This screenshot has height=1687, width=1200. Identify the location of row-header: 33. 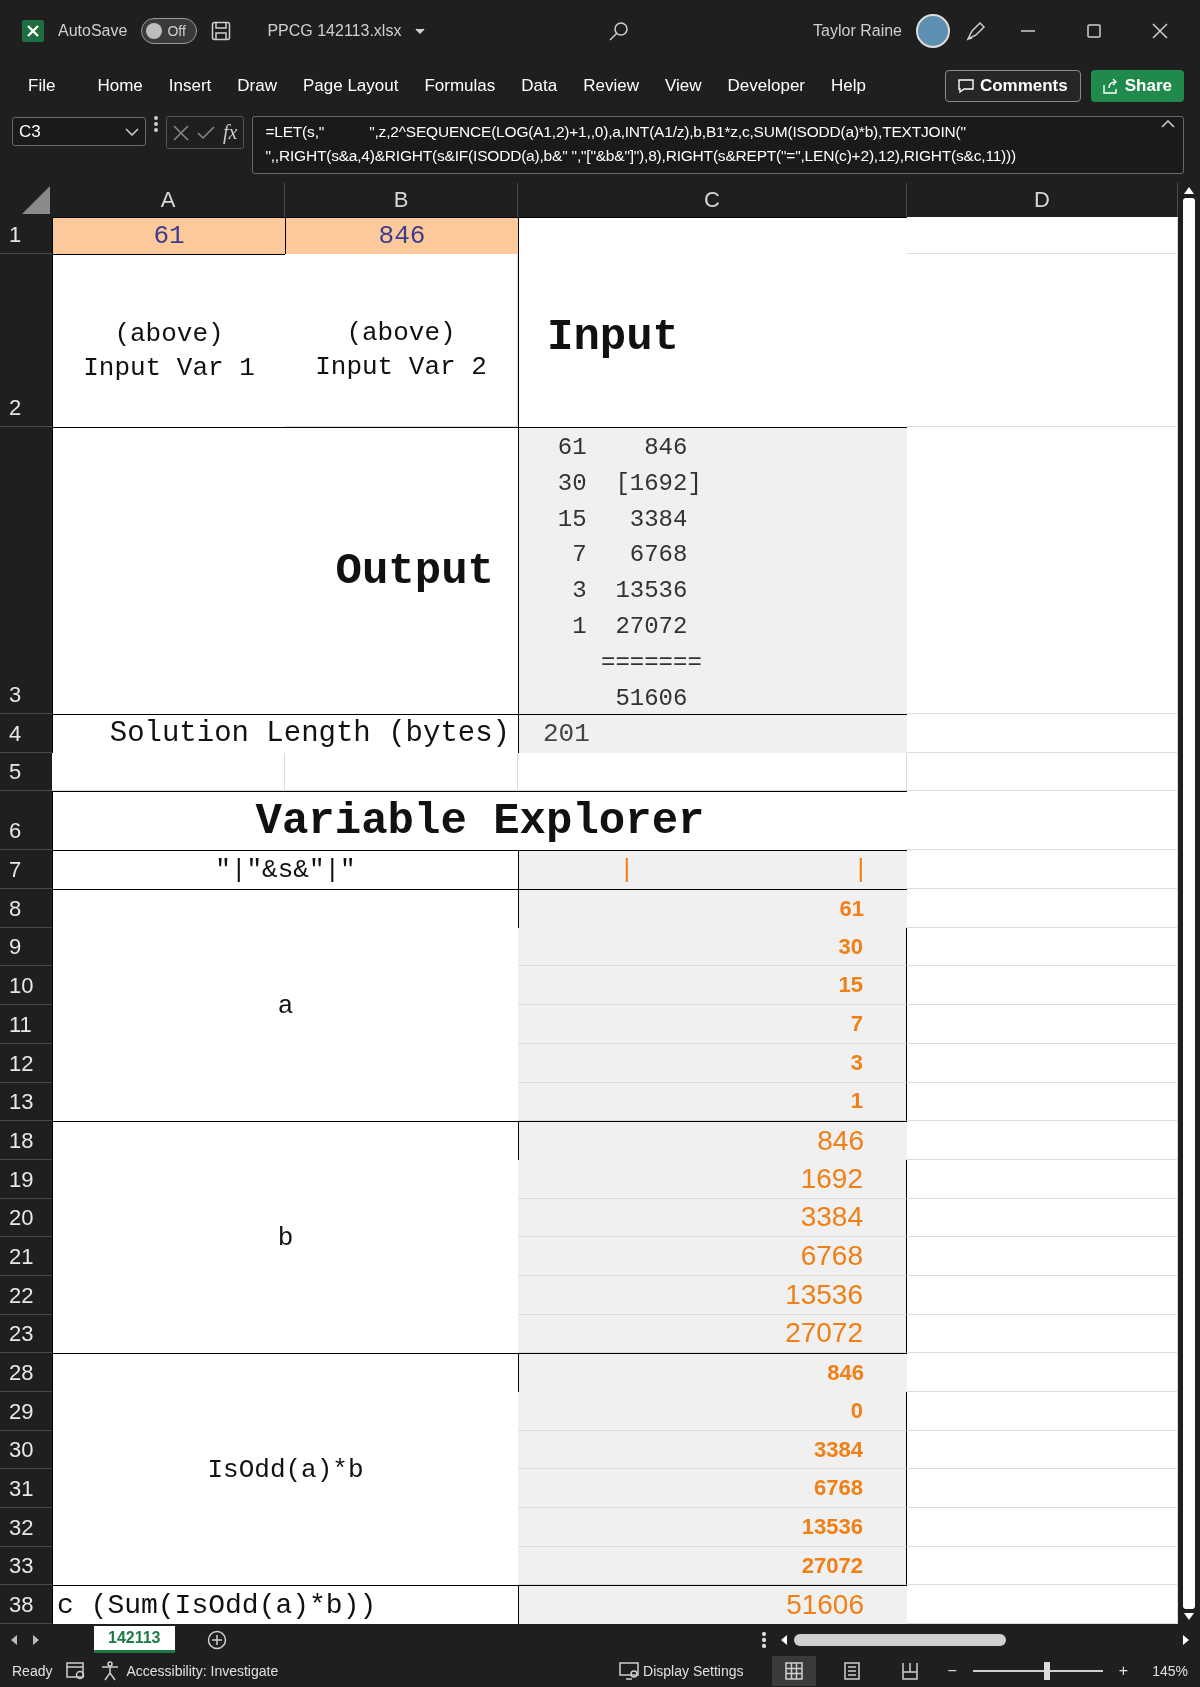
(26, 1566).